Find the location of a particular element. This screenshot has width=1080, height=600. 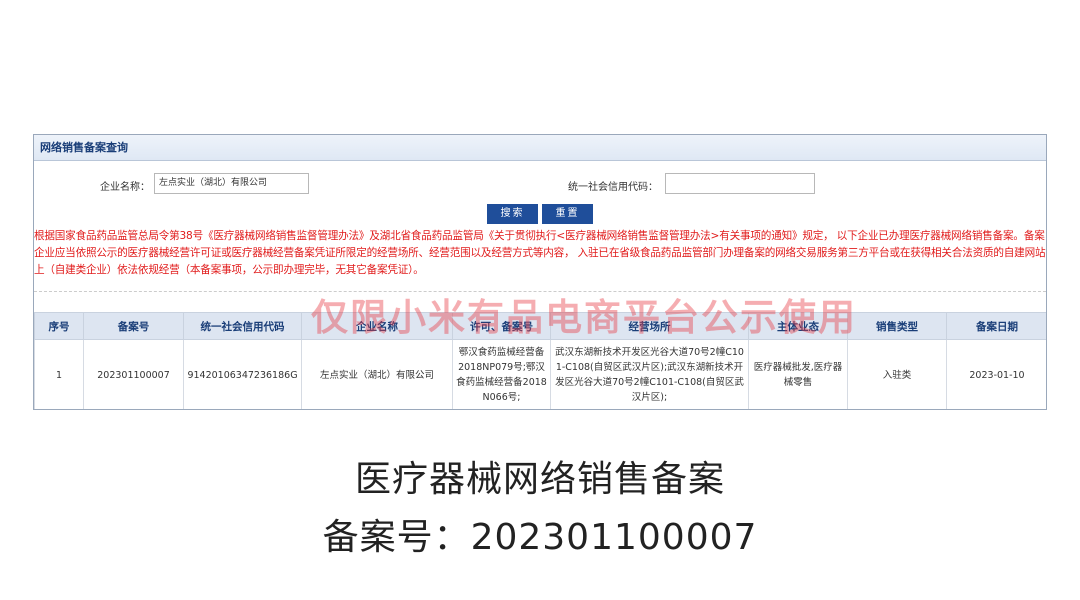

cell-license-no: 鄂汉食药监械经营备2018NP079号;鄂汉食药监械经营备2018N066号; is located at coordinates (501, 374).